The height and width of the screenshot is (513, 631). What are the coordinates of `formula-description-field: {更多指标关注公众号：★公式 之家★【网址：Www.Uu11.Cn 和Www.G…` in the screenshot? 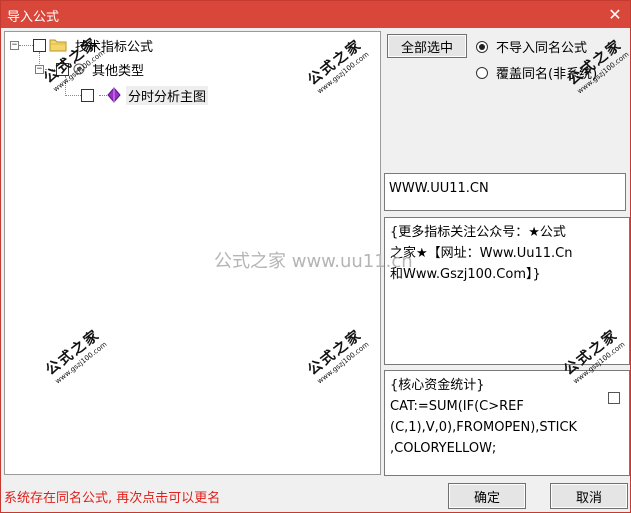 It's located at (507, 291).